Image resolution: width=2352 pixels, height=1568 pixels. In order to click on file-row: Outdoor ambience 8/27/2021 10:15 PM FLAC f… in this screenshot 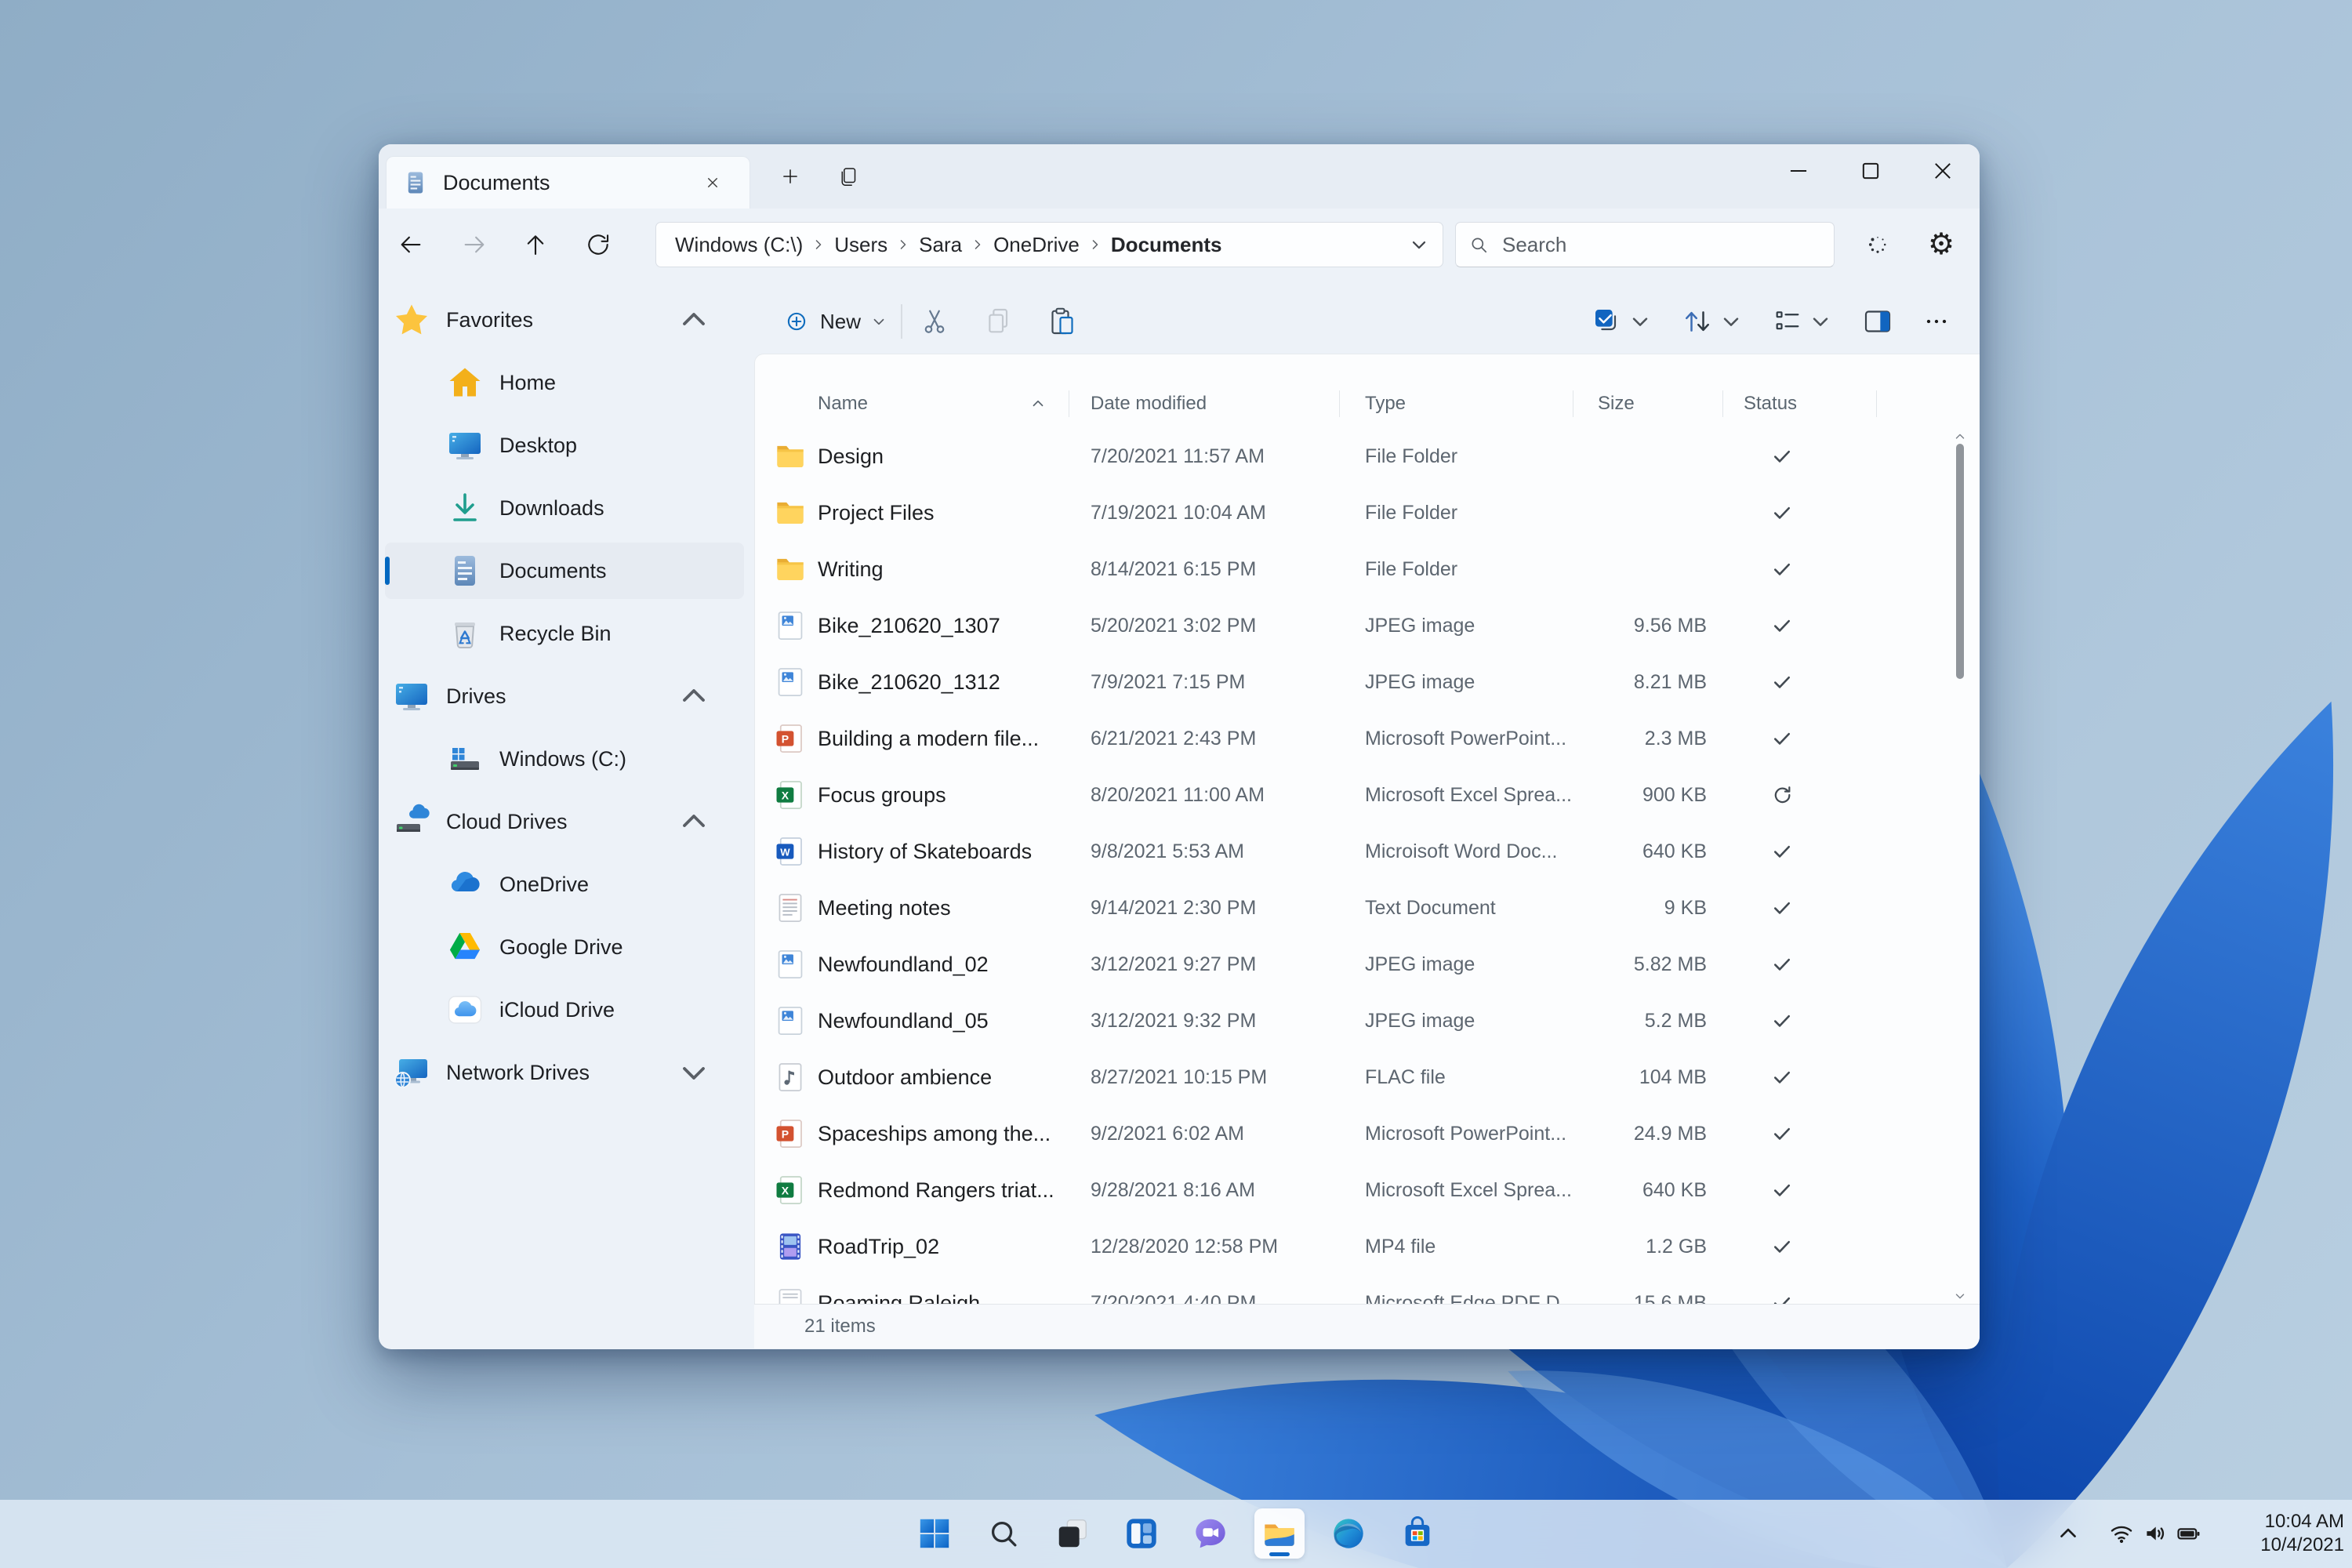, I will do `click(1343, 1077)`.